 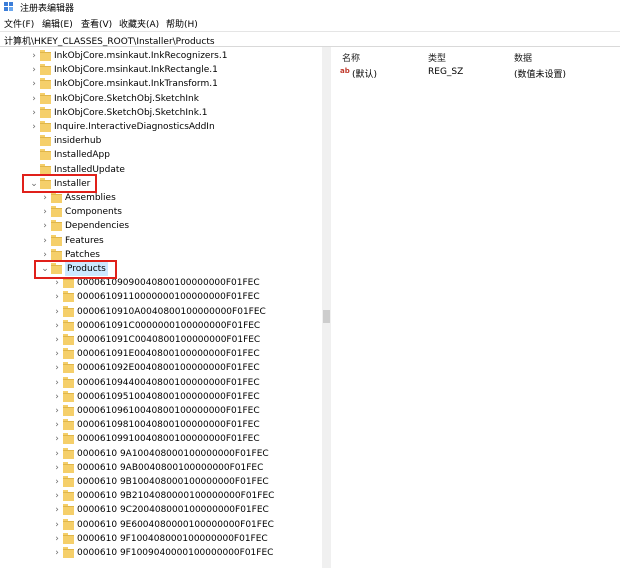 I want to click on tree-node: › 00006109110000000100000000F01FEC, so click(x=160, y=297).